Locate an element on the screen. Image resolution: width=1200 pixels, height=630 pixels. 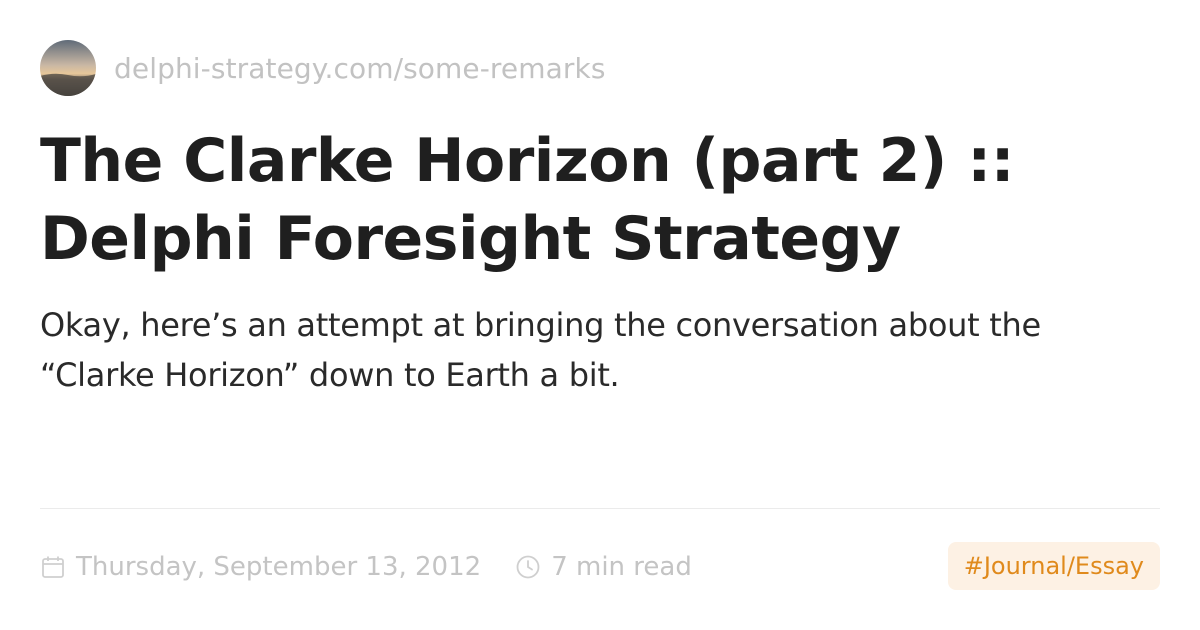
site-avatar is located at coordinates (68, 68).